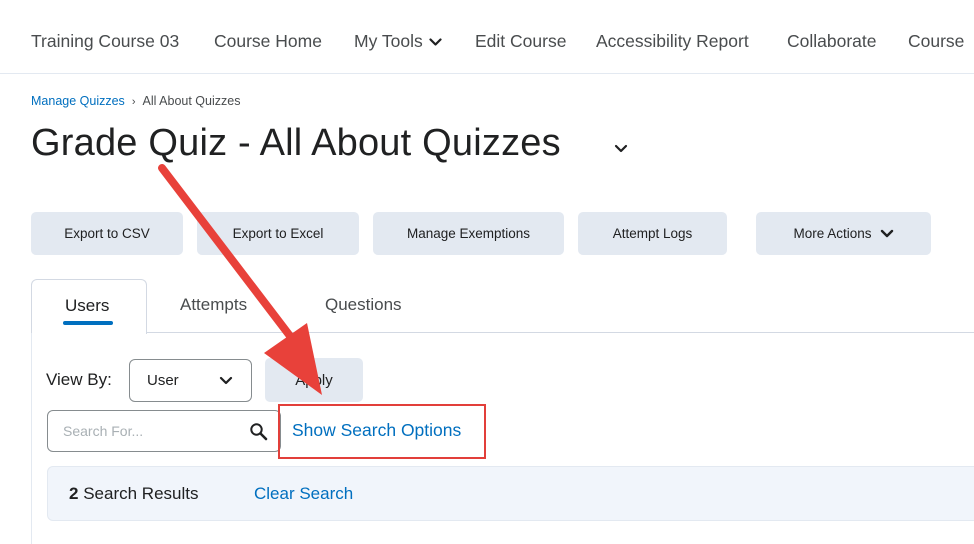 The image size is (974, 544). What do you see at coordinates (105, 41) in the screenshot?
I see `nav-course-title: Training Course 03` at bounding box center [105, 41].